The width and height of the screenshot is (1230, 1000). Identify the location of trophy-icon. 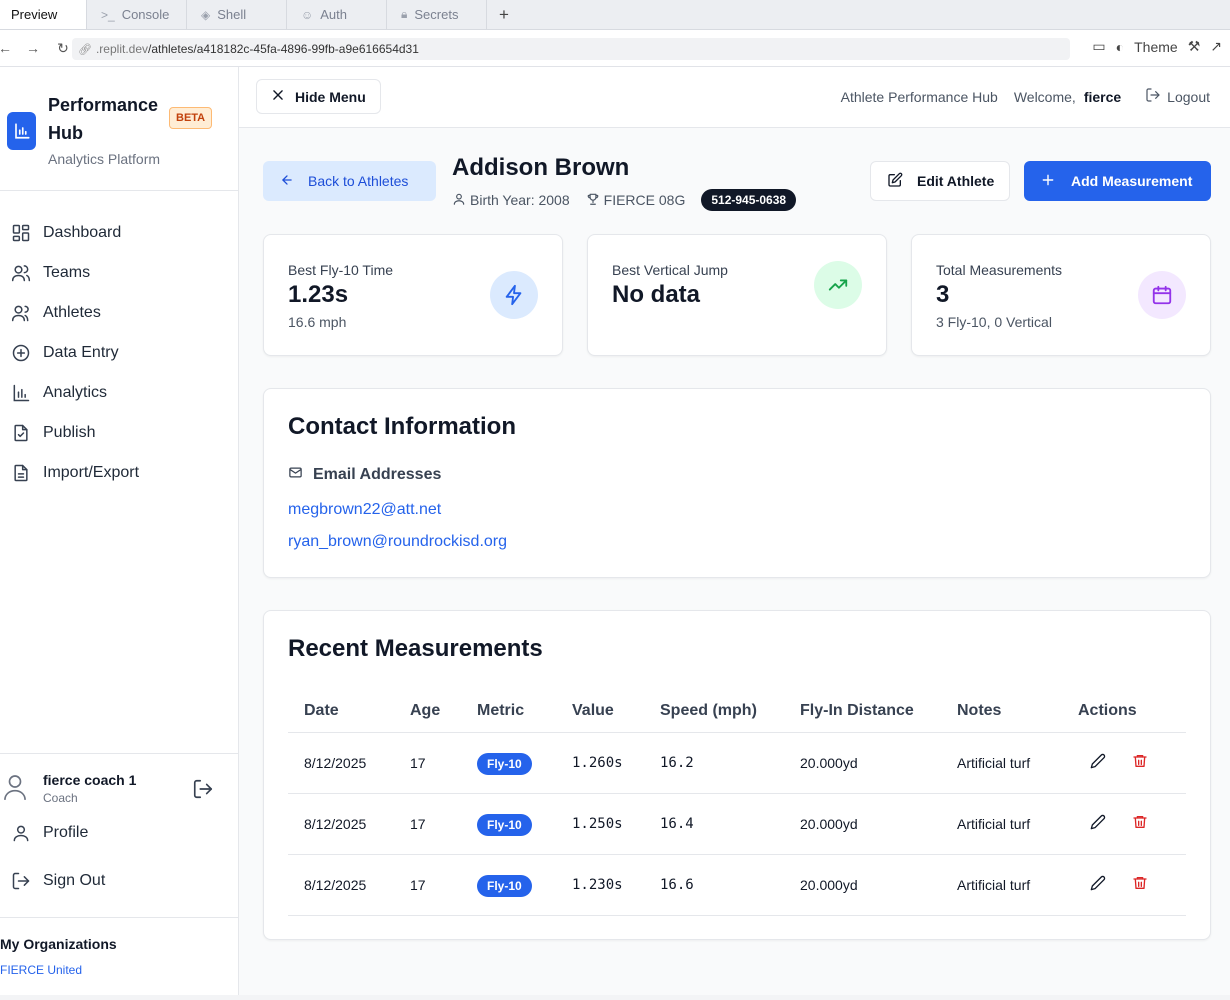
(593, 200).